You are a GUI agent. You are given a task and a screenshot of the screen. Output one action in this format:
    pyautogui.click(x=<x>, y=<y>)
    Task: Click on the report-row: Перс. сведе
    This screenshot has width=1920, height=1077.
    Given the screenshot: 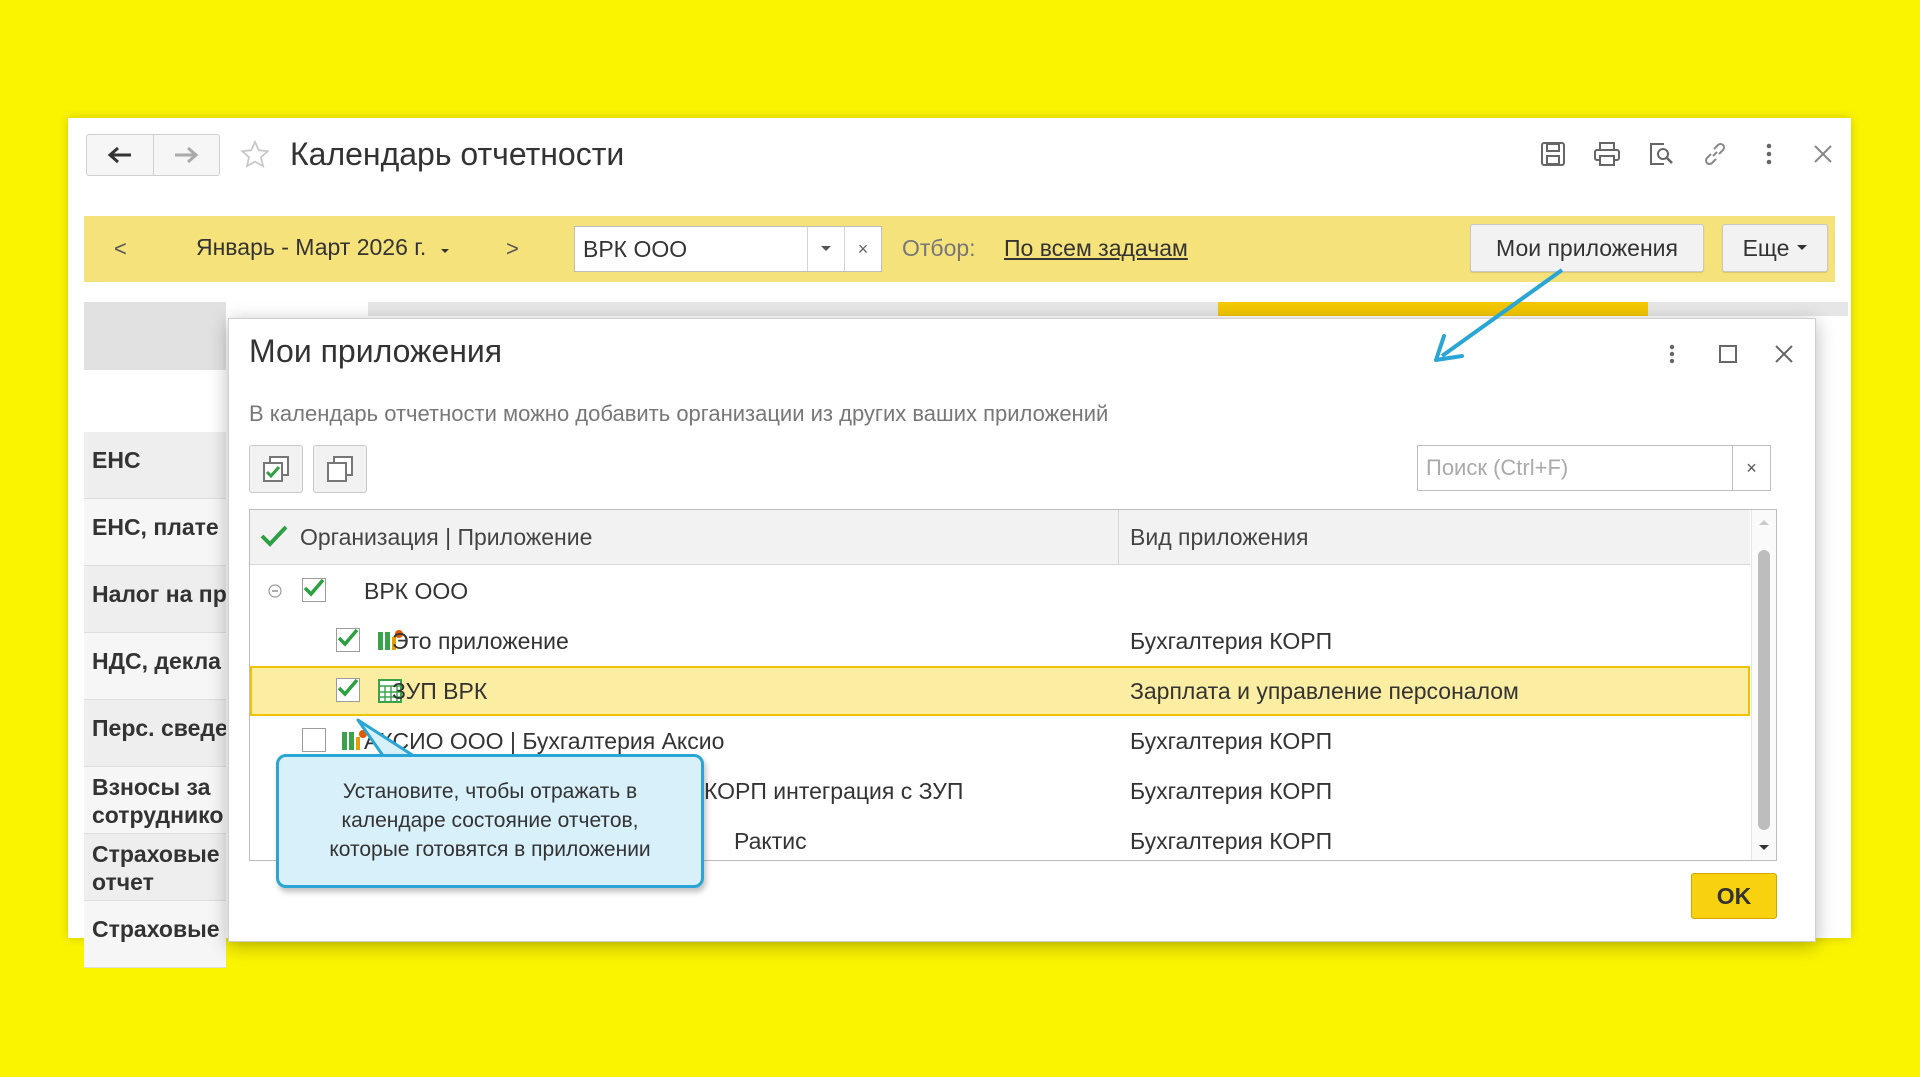 What is the action you would take?
    pyautogui.click(x=155, y=733)
    